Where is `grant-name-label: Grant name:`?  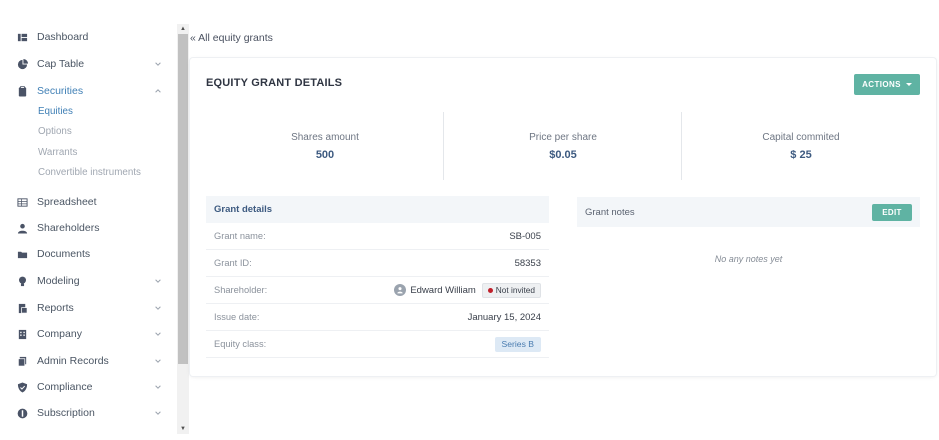 grant-name-label: Grant name: is located at coordinates (240, 236).